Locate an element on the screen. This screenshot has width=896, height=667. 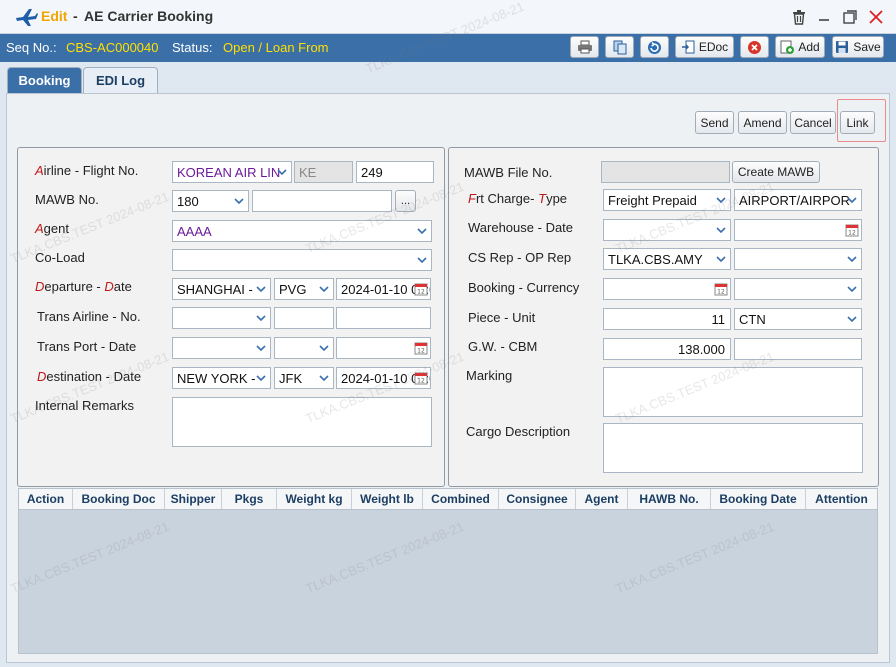
tab-edi-log: EDI Log is located at coordinates (120, 80).